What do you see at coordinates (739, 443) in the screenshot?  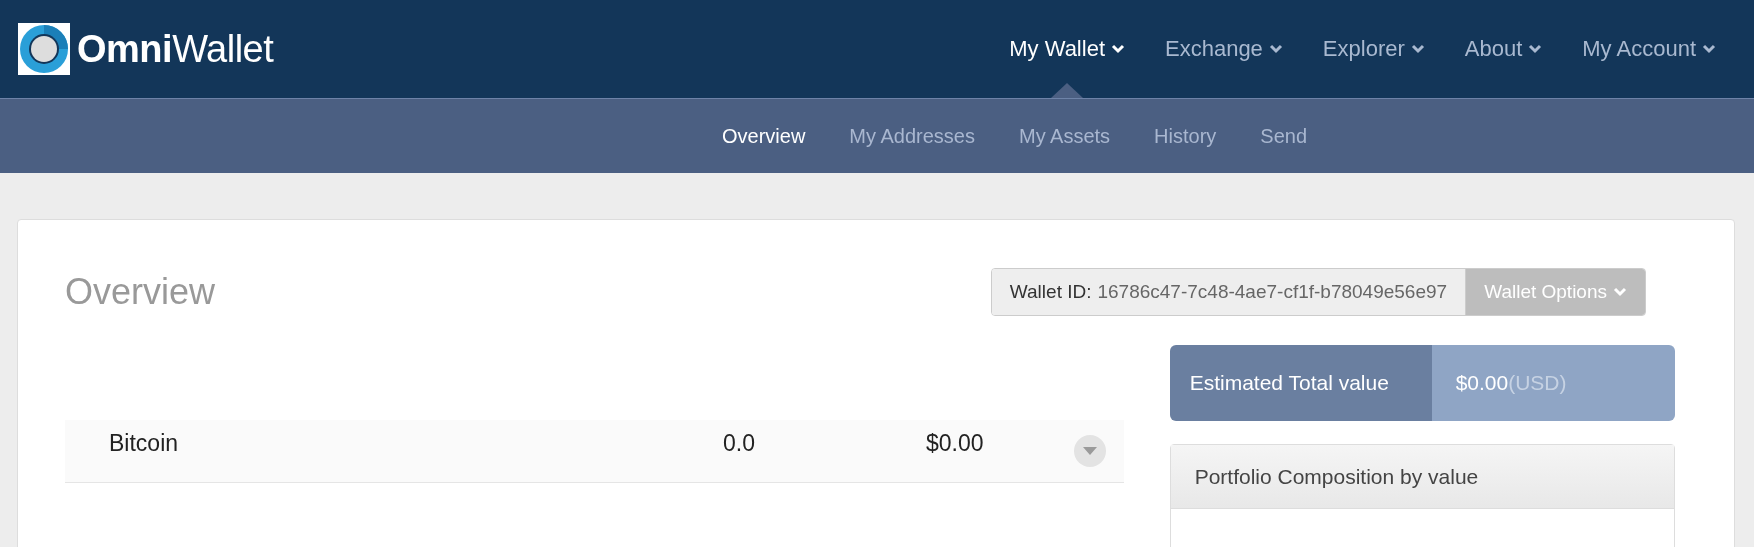 I see `asset-amount: 0.0` at bounding box center [739, 443].